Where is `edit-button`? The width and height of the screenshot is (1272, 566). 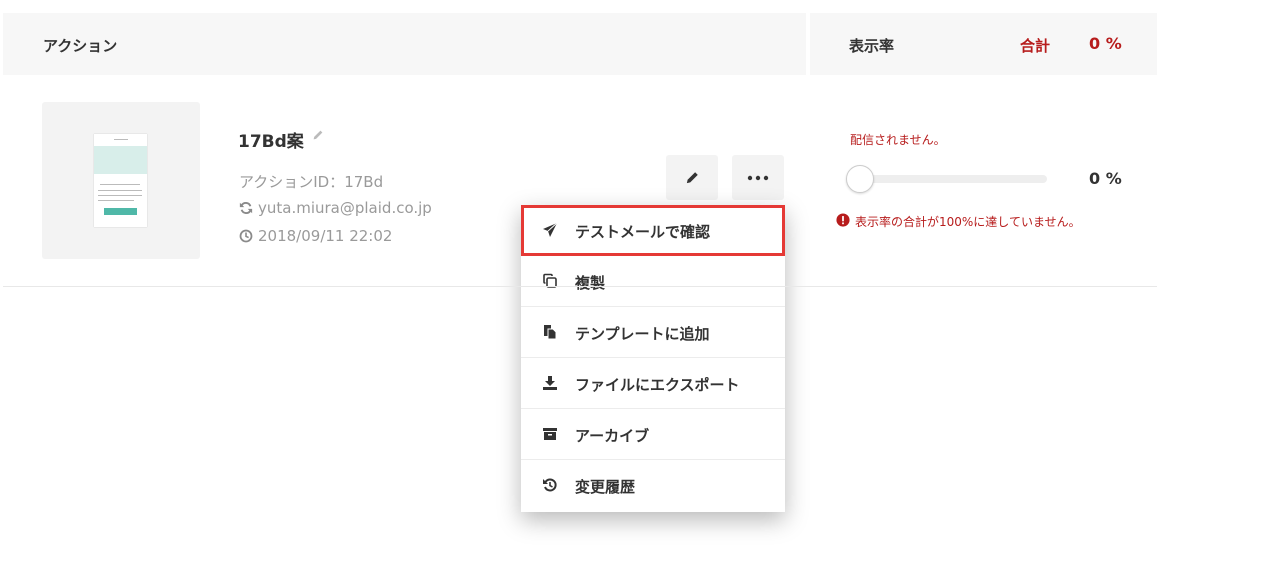 edit-button is located at coordinates (692, 177).